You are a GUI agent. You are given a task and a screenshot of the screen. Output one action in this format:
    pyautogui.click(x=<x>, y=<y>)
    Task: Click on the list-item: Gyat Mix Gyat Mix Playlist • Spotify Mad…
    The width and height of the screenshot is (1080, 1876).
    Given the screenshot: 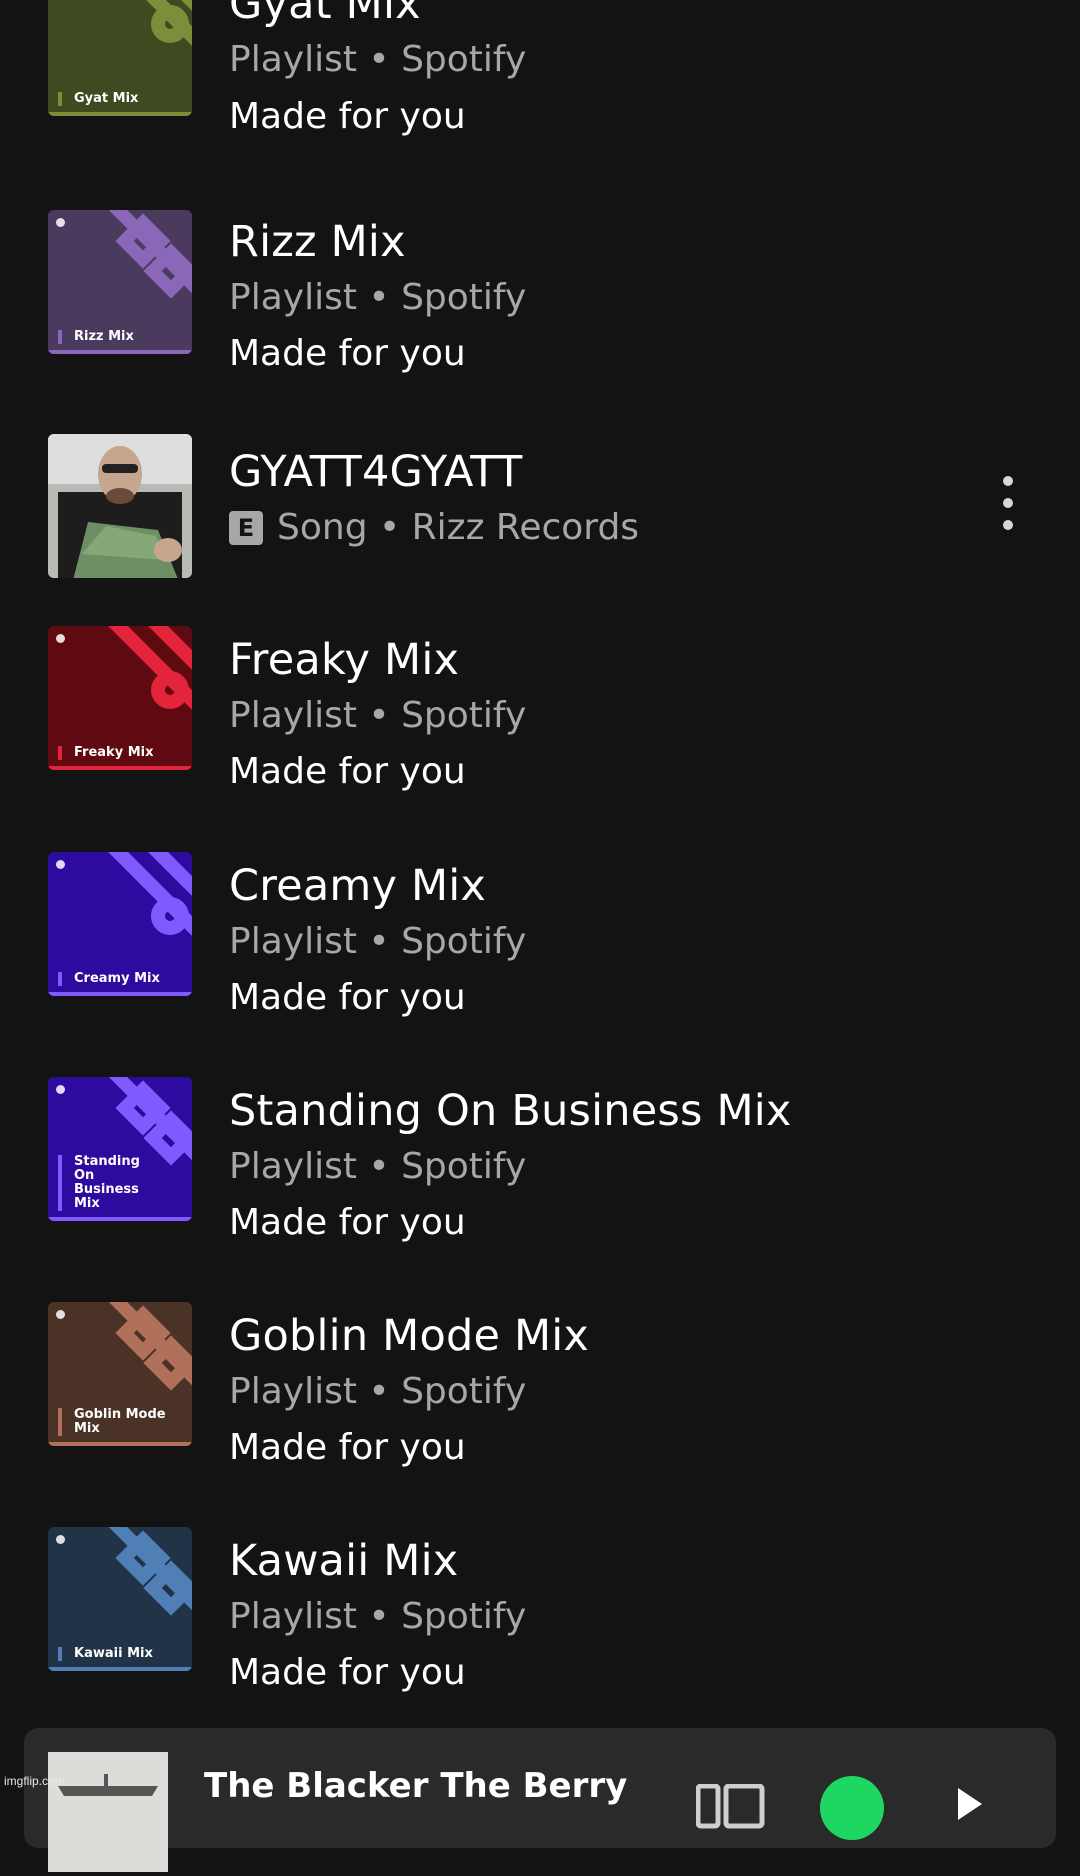 What is the action you would take?
    pyautogui.click(x=540, y=70)
    